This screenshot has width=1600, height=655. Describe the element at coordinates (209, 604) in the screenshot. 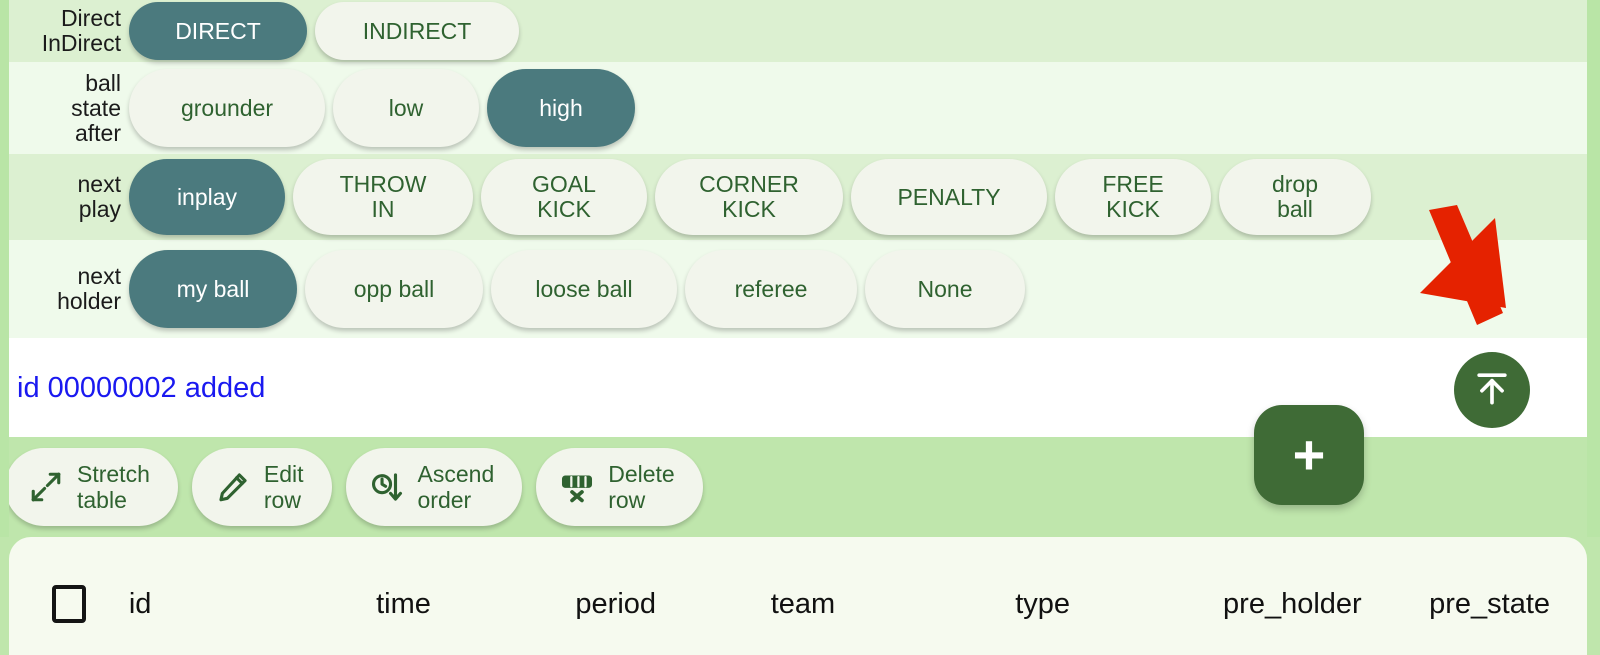

I see `table-col-id: id` at that location.